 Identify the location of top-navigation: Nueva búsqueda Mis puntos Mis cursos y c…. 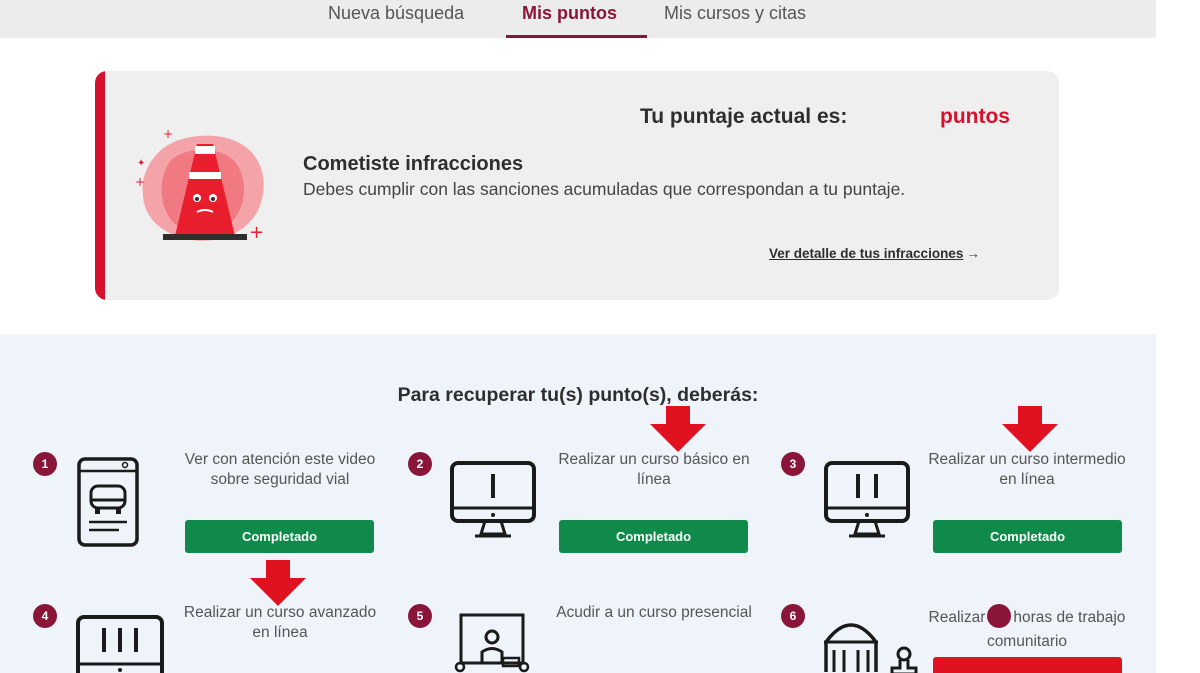
(578, 19).